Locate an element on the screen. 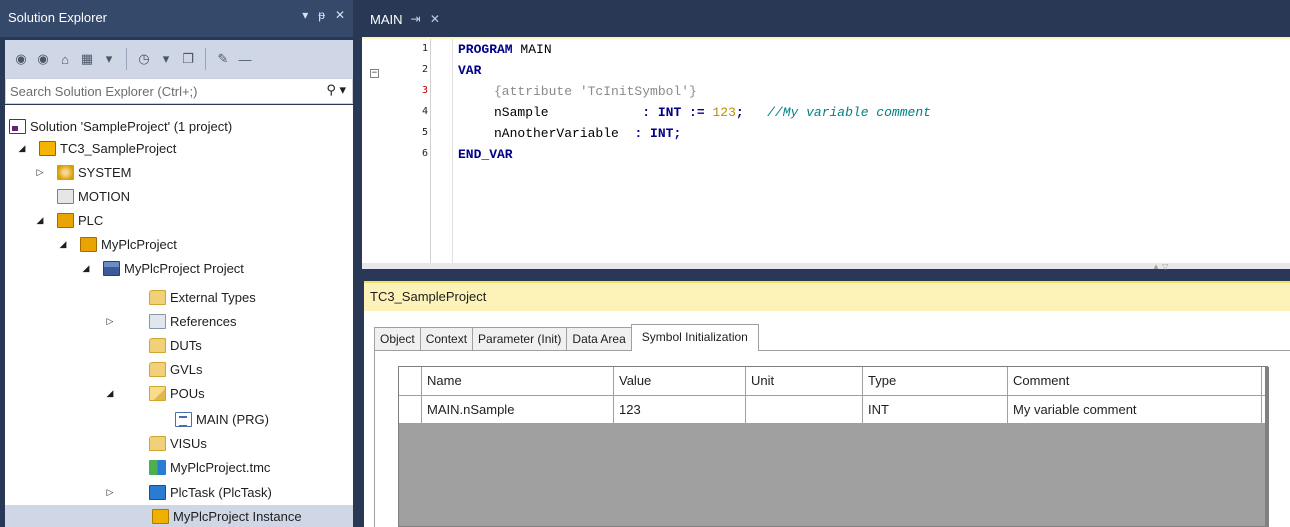  tree-item-plc: ◢ PLC is located at coordinates (68, 220).